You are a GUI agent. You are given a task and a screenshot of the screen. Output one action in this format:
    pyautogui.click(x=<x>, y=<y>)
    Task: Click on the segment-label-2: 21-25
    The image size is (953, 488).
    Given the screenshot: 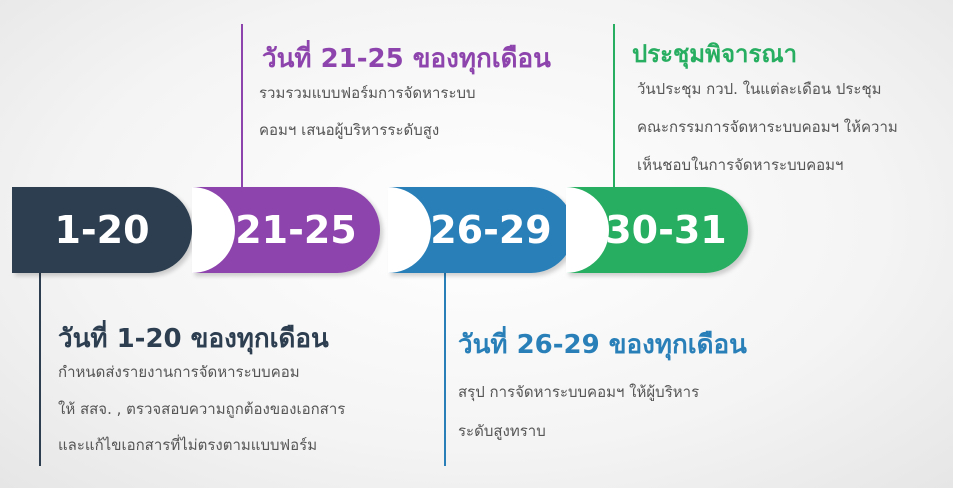 What is the action you would take?
    pyautogui.click(x=296, y=230)
    